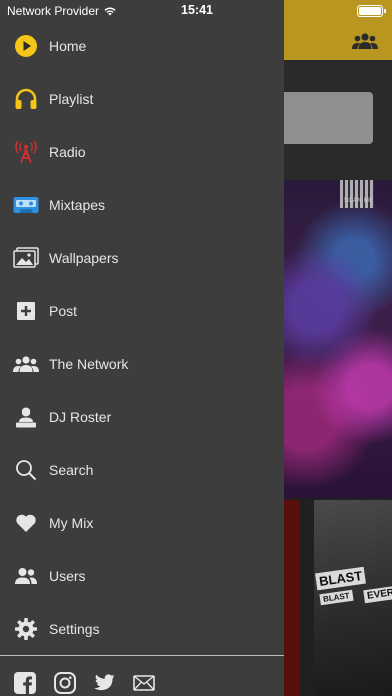 Image resolution: width=392 pixels, height=696 pixels. What do you see at coordinates (71, 98) in the screenshot?
I see `menu-label-playlist: Playlist` at bounding box center [71, 98].